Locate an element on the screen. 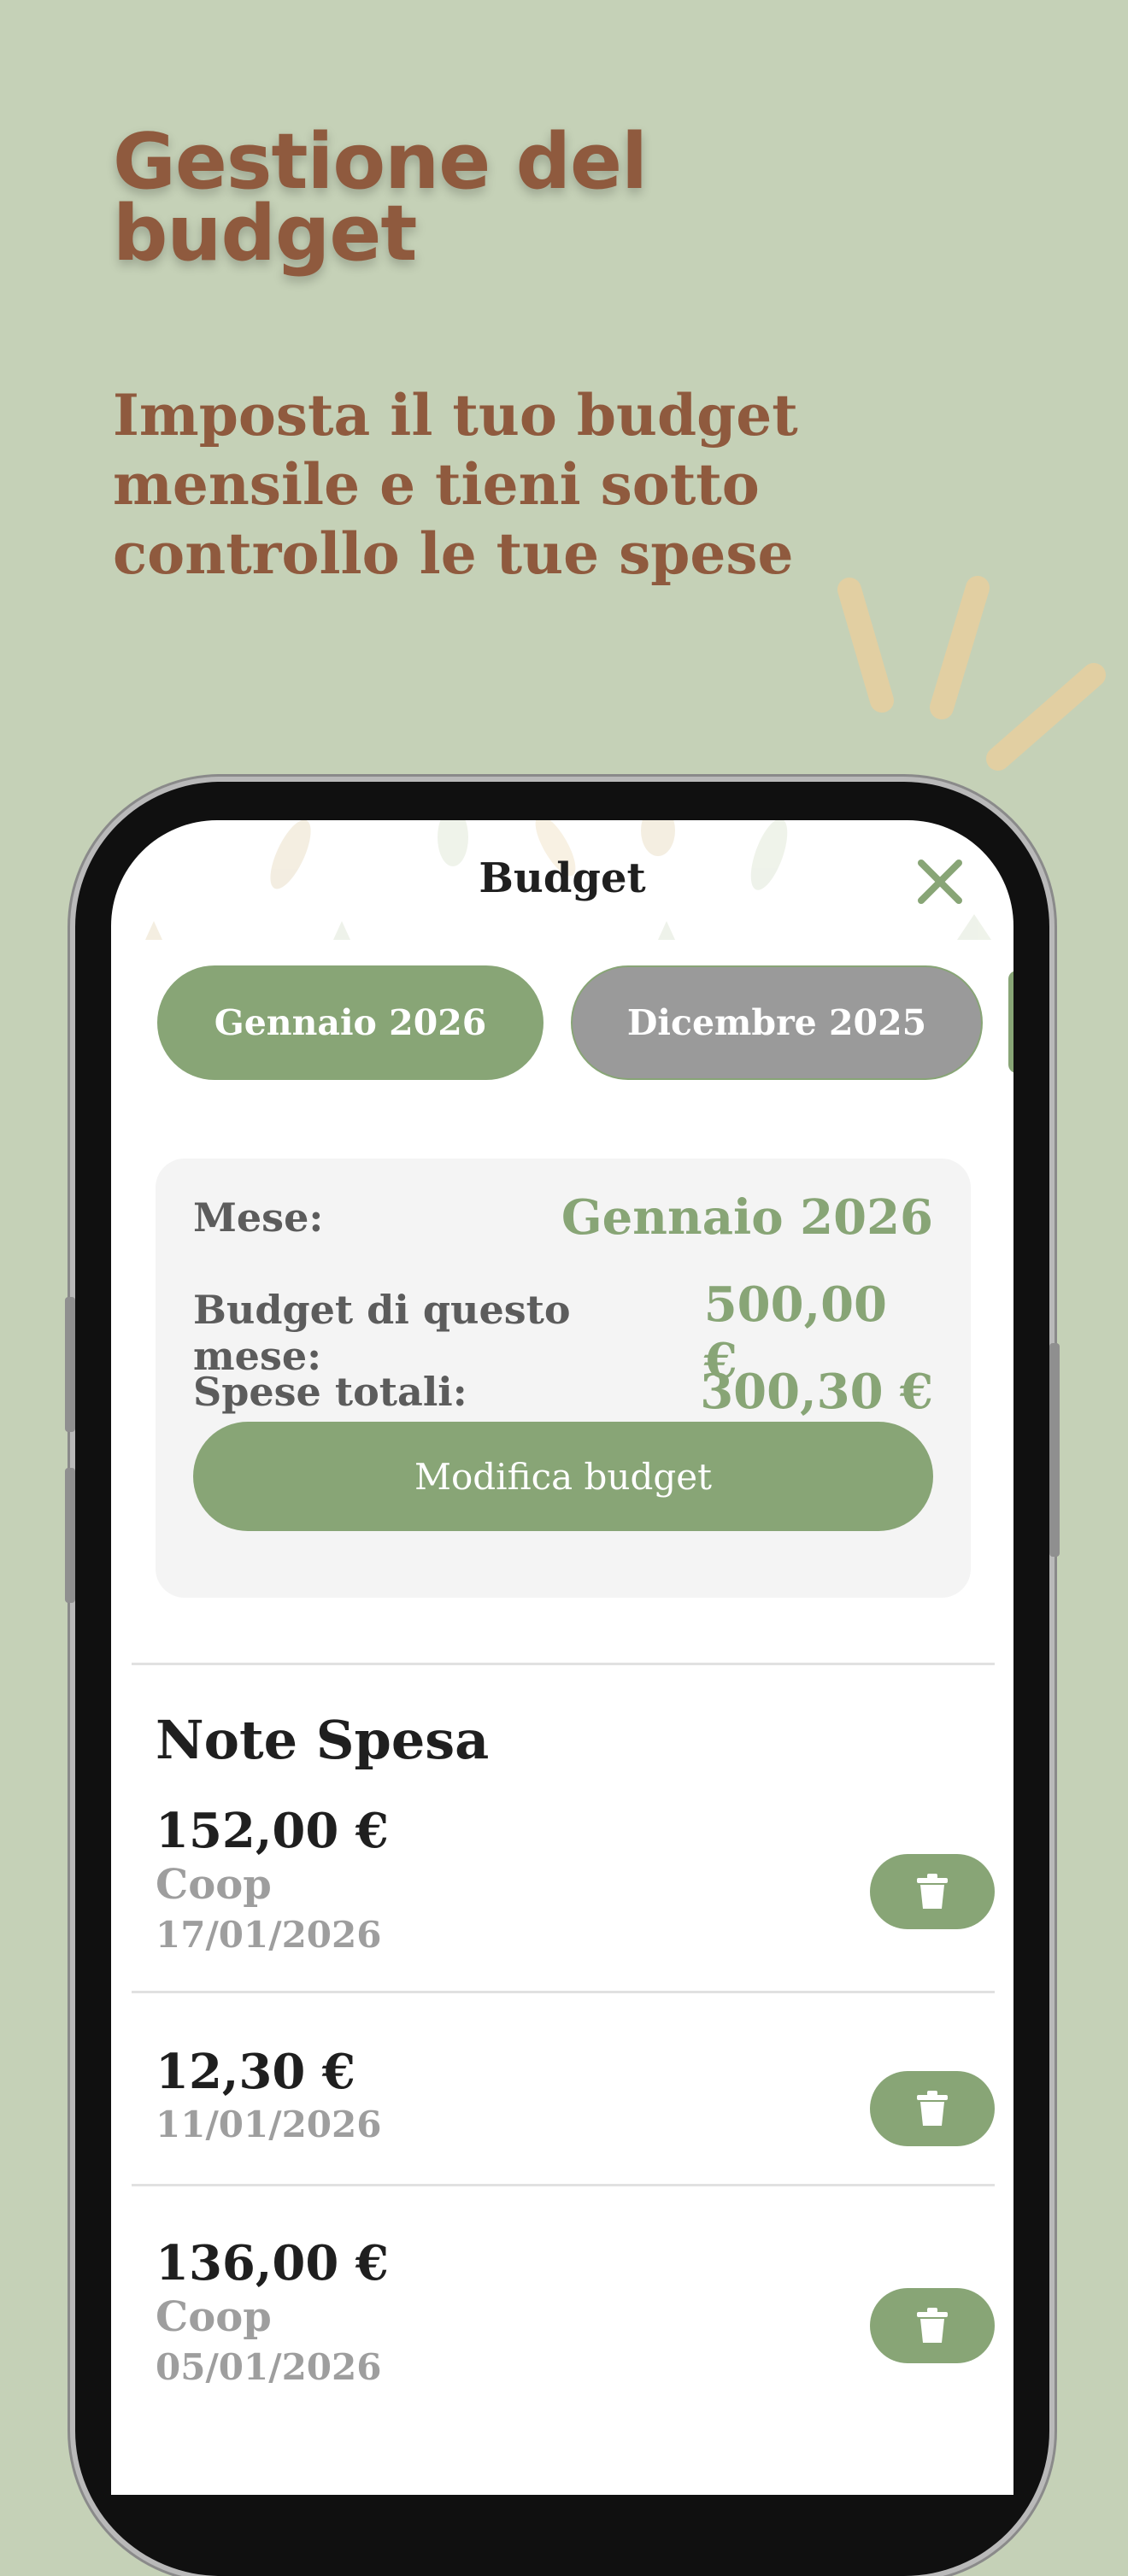 This screenshot has height=2576, width=1128. spent-row: Spese totali: 300,30 € is located at coordinates (563, 1392).